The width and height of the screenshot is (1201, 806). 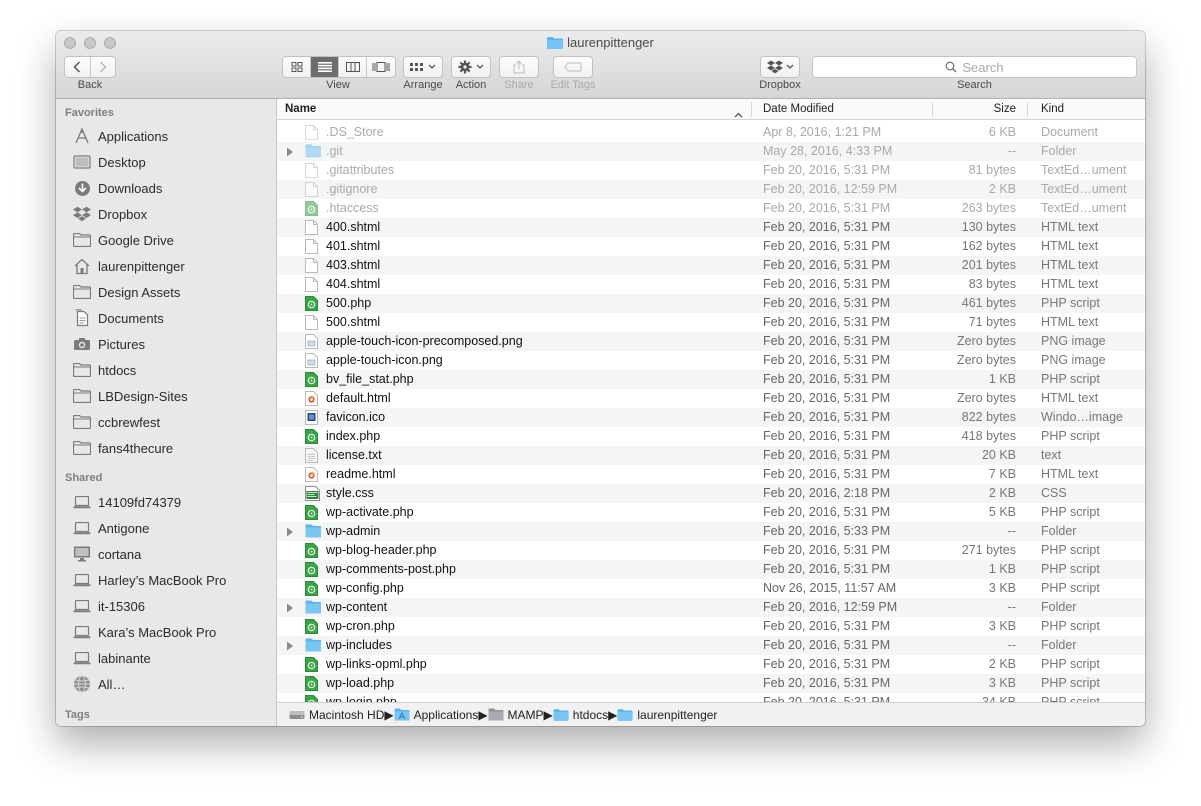 I want to click on dropbox-button, so click(x=780, y=67).